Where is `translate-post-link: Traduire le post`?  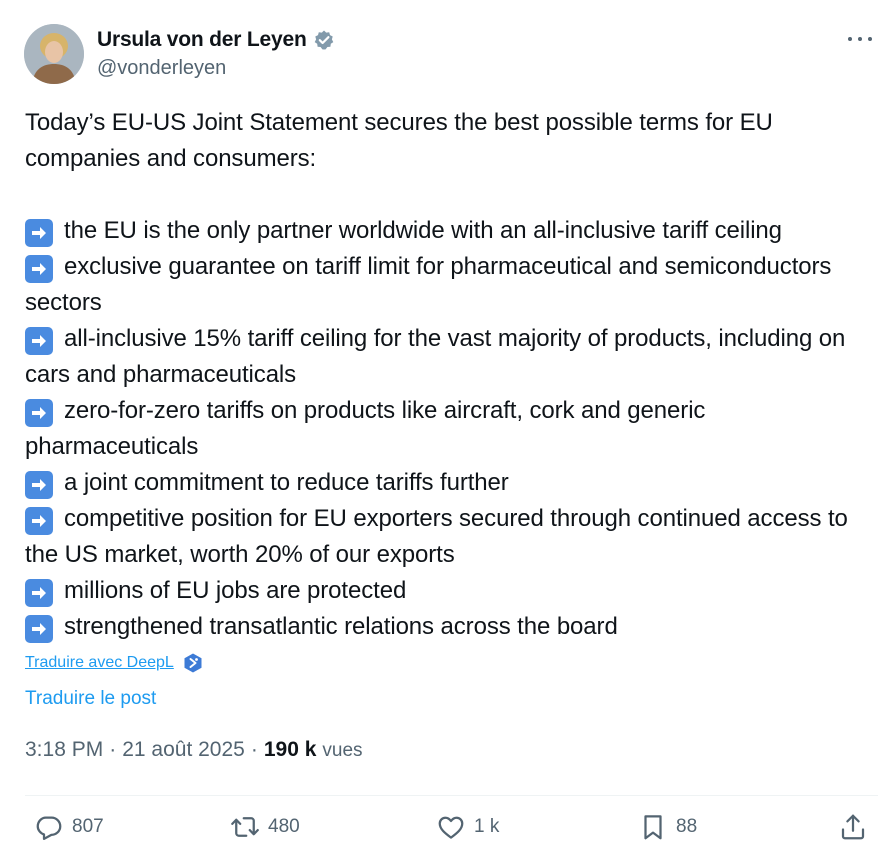
translate-post-link: Traduire le post is located at coordinates (90, 699).